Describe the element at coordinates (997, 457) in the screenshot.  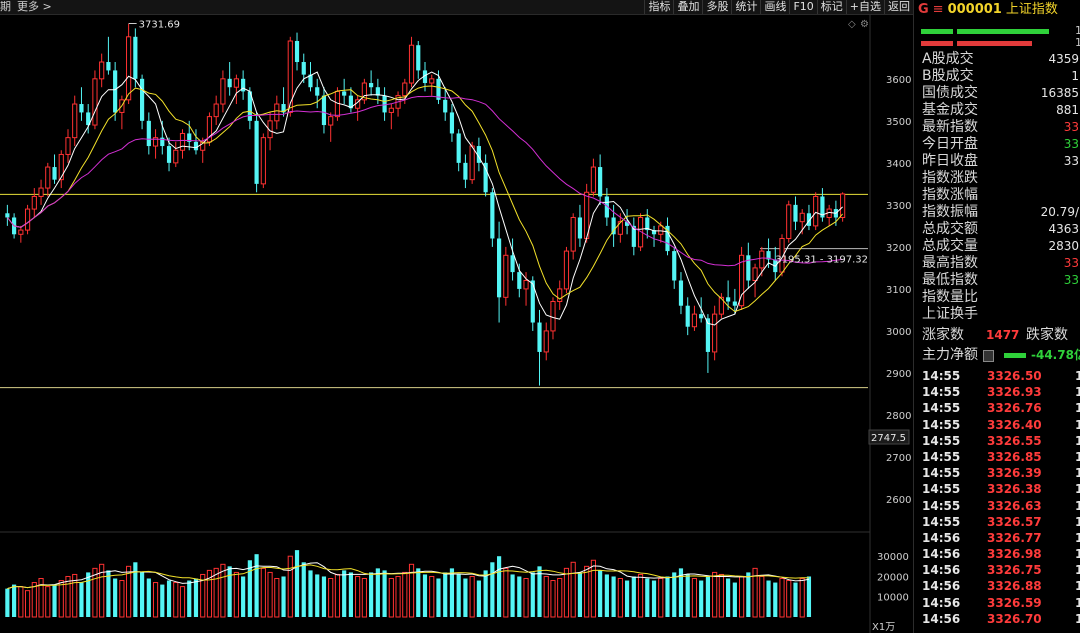
I see `tick-row: 14:55 3326.85 1` at that location.